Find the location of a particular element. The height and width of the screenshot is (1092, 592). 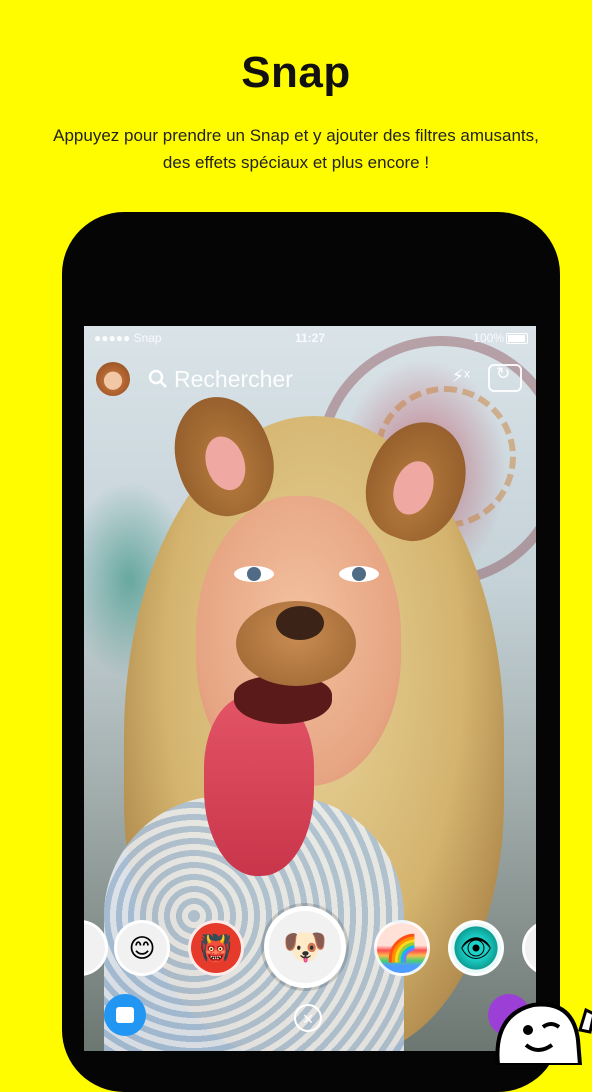

close-lens-button: × is located at coordinates (308, 1018).